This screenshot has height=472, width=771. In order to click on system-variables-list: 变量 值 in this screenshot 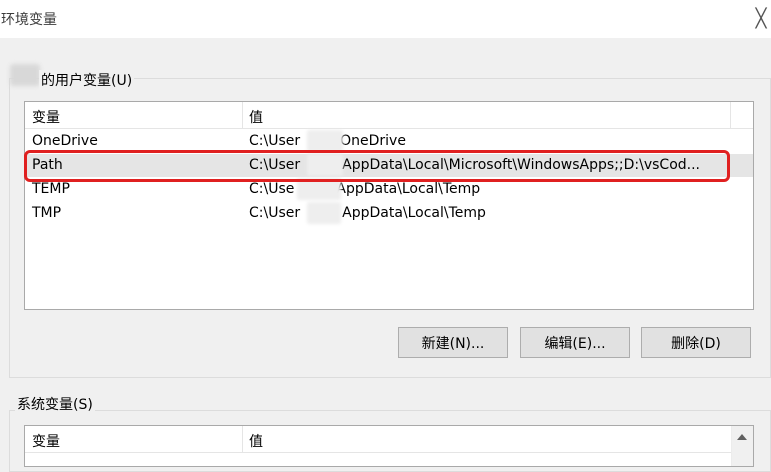, I will do `click(389, 446)`.